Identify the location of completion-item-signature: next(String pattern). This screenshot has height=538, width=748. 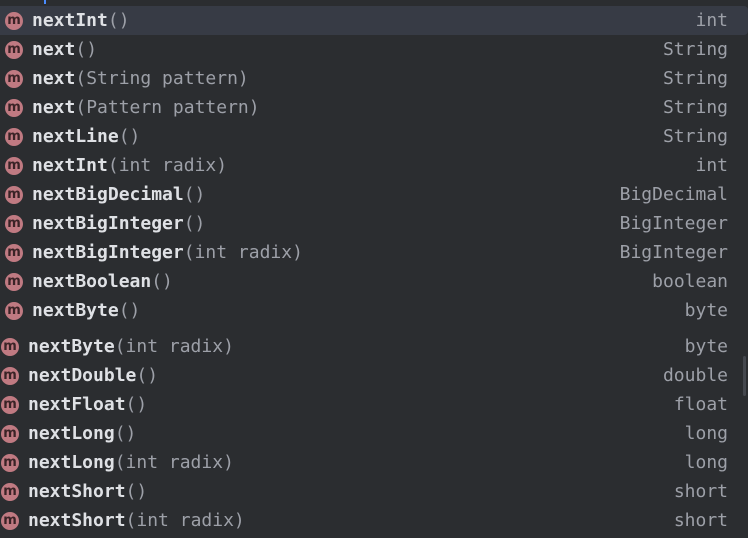
(140, 78).